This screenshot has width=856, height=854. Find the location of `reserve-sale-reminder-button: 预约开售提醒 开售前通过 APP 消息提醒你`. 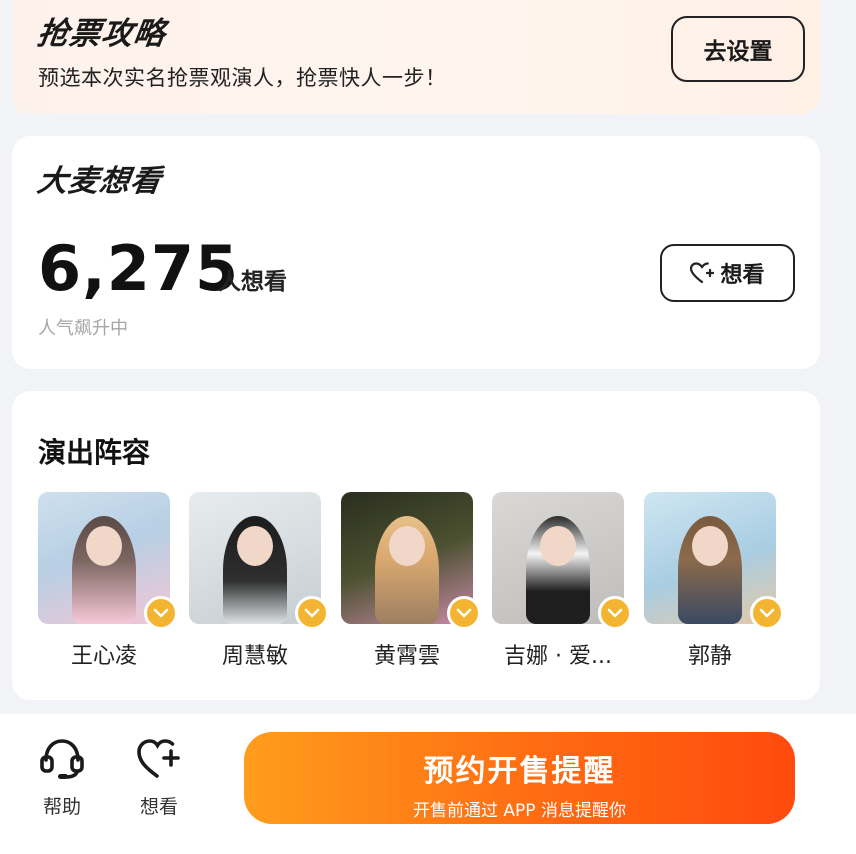

reserve-sale-reminder-button: 预约开售提醒 开售前通过 APP 消息提醒你 is located at coordinates (519, 778).